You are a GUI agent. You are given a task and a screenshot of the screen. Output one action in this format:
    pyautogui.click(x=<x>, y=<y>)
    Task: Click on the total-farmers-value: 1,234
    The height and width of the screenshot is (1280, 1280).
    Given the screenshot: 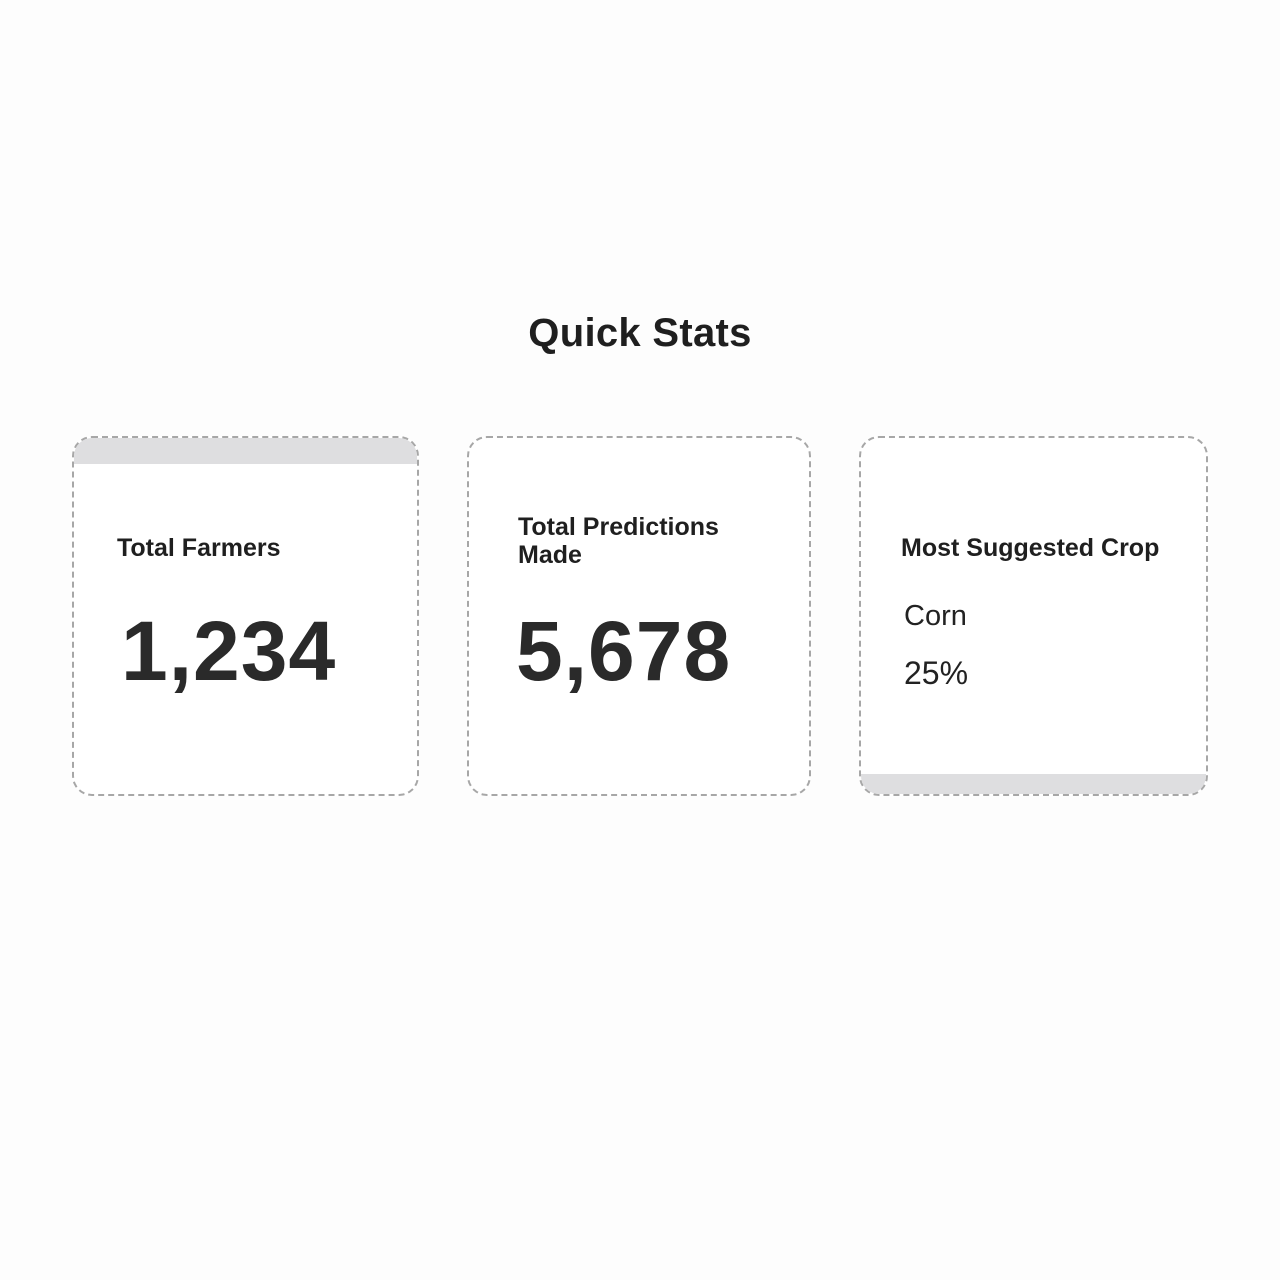 What is the action you would take?
    pyautogui.click(x=229, y=651)
    